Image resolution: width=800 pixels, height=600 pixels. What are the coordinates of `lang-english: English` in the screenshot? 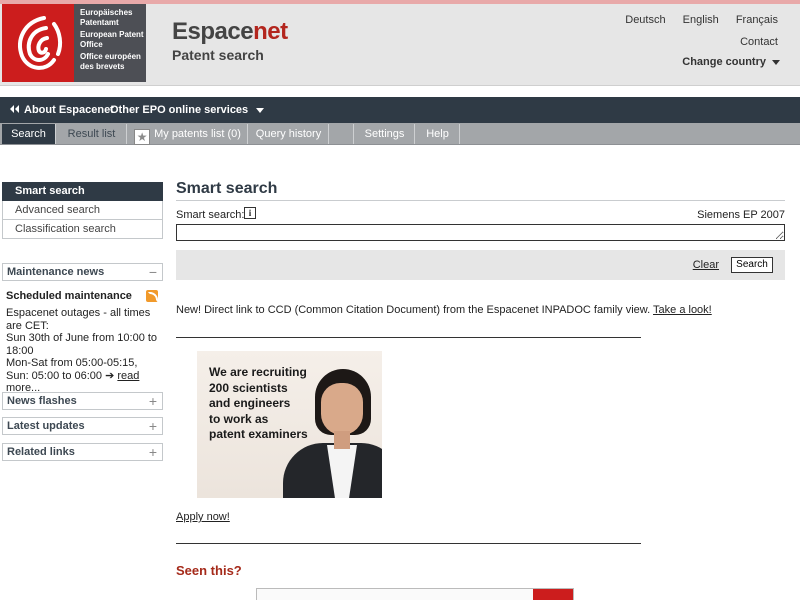 It's located at (701, 20).